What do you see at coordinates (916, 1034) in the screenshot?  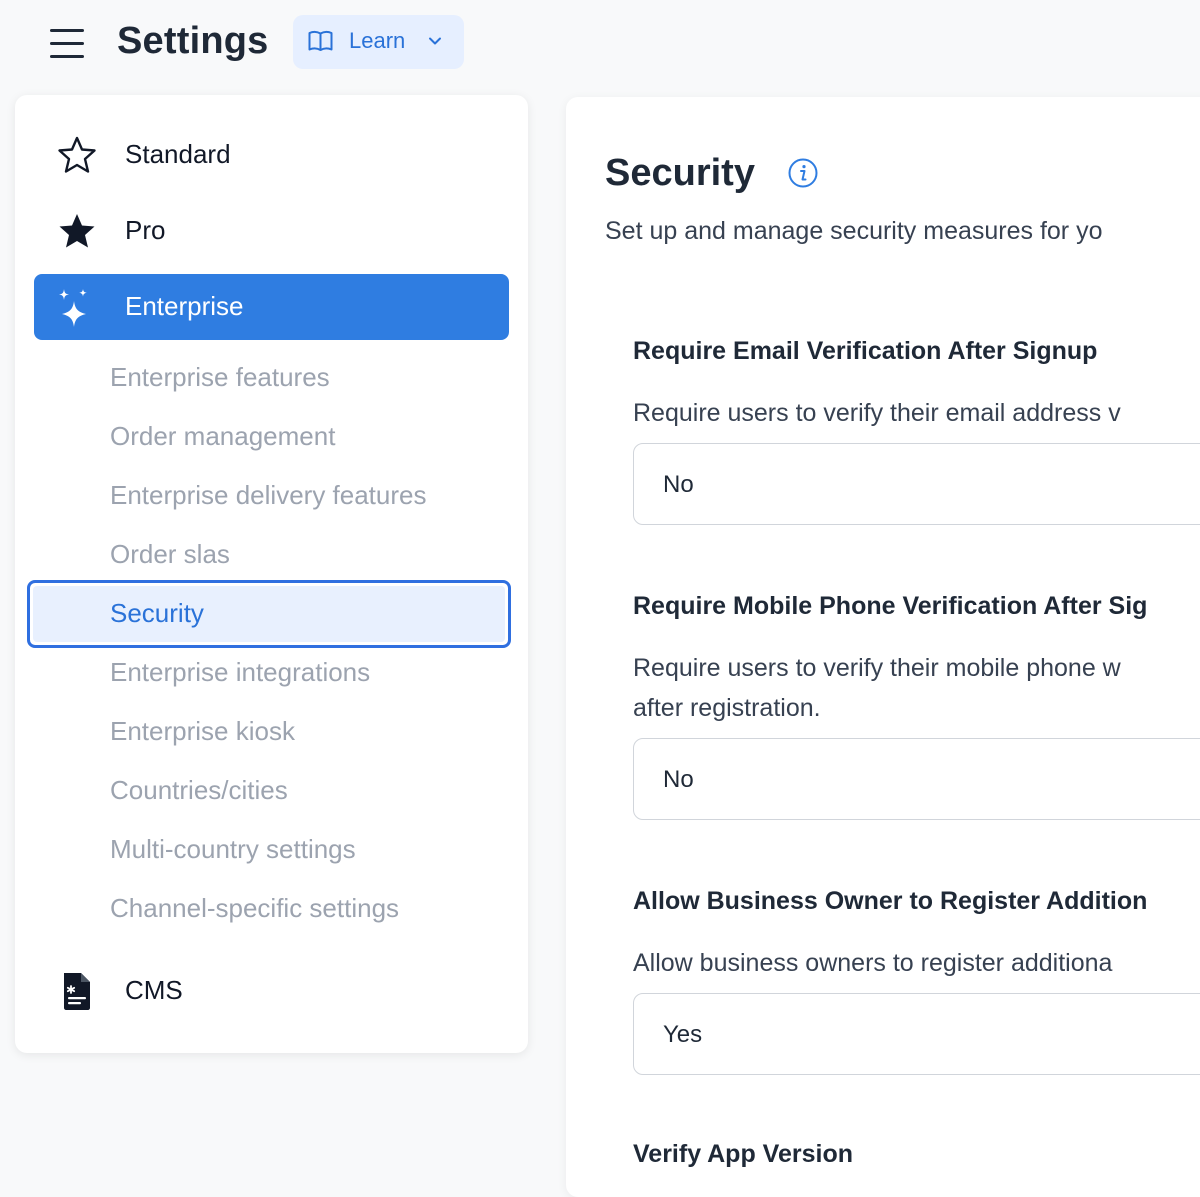 I see `business-owner-register-select: Yes` at bounding box center [916, 1034].